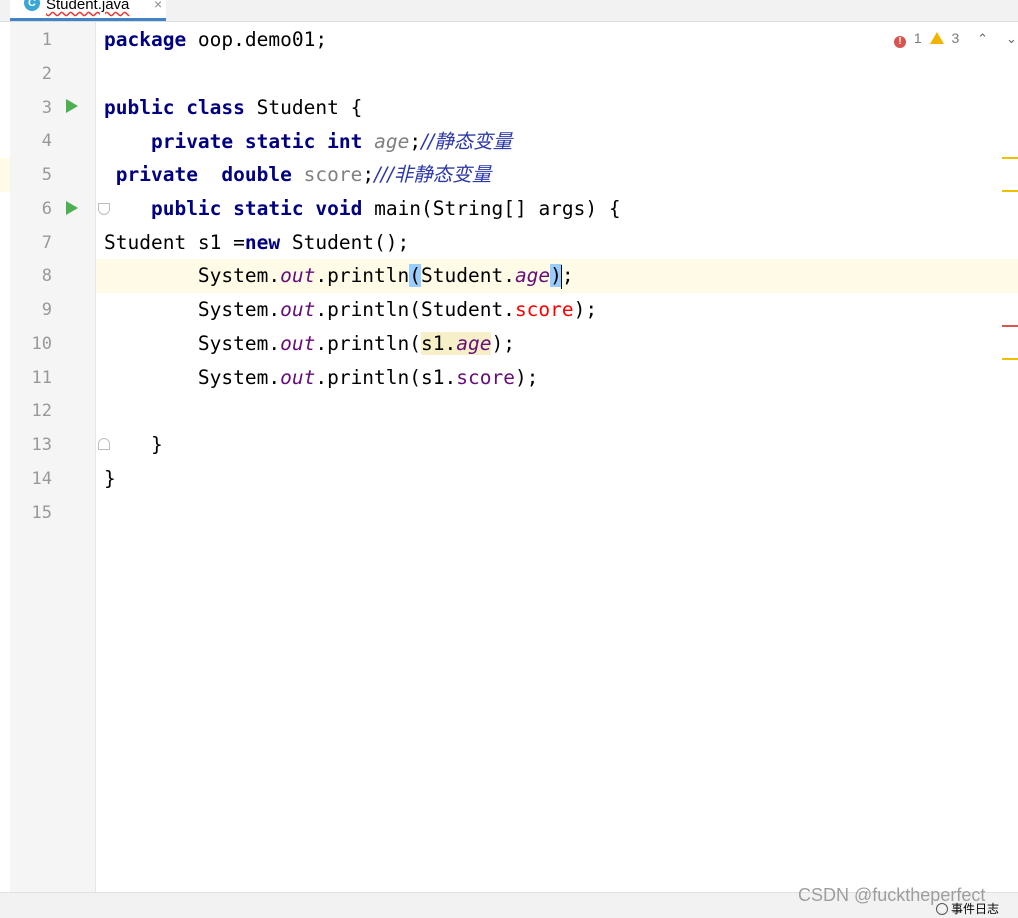 The width and height of the screenshot is (1018, 918). I want to click on inspections-widget: ! 1 3 ⌃ ⌄, so click(956, 40).